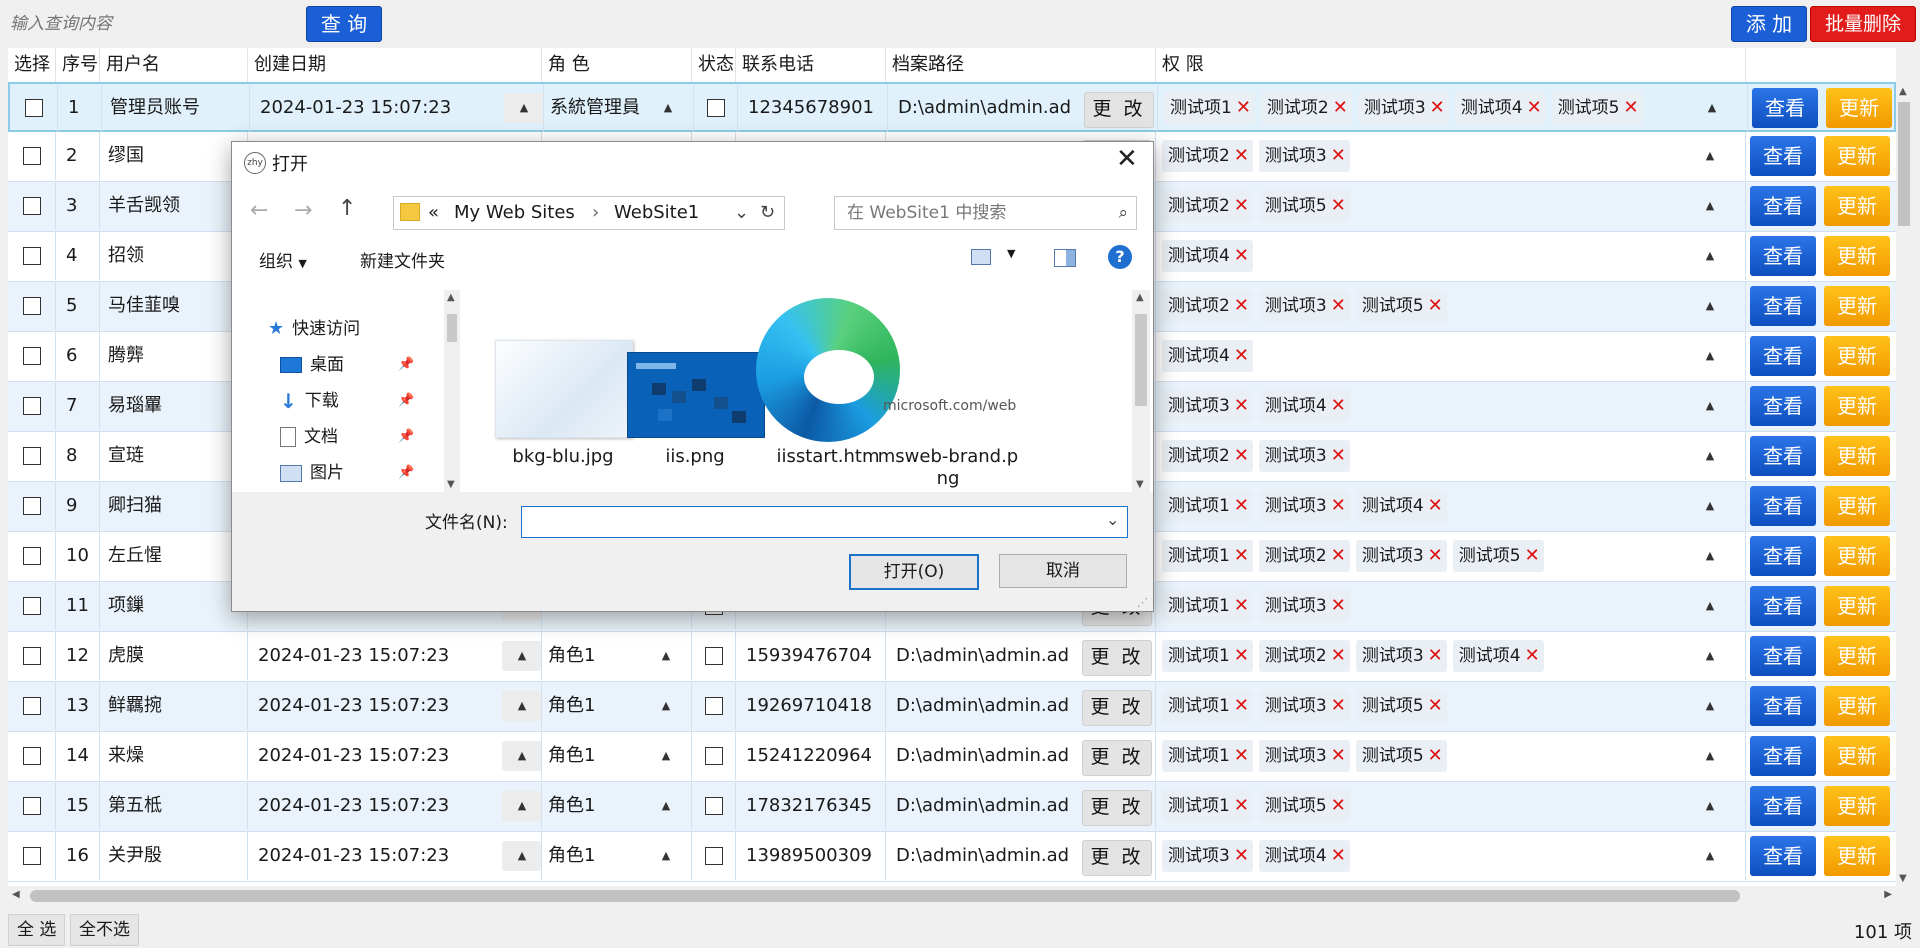 Image resolution: width=1920 pixels, height=948 pixels. Describe the element at coordinates (619, 108) in the screenshot. I see `role-cell: 系統管理員 ▲` at that location.